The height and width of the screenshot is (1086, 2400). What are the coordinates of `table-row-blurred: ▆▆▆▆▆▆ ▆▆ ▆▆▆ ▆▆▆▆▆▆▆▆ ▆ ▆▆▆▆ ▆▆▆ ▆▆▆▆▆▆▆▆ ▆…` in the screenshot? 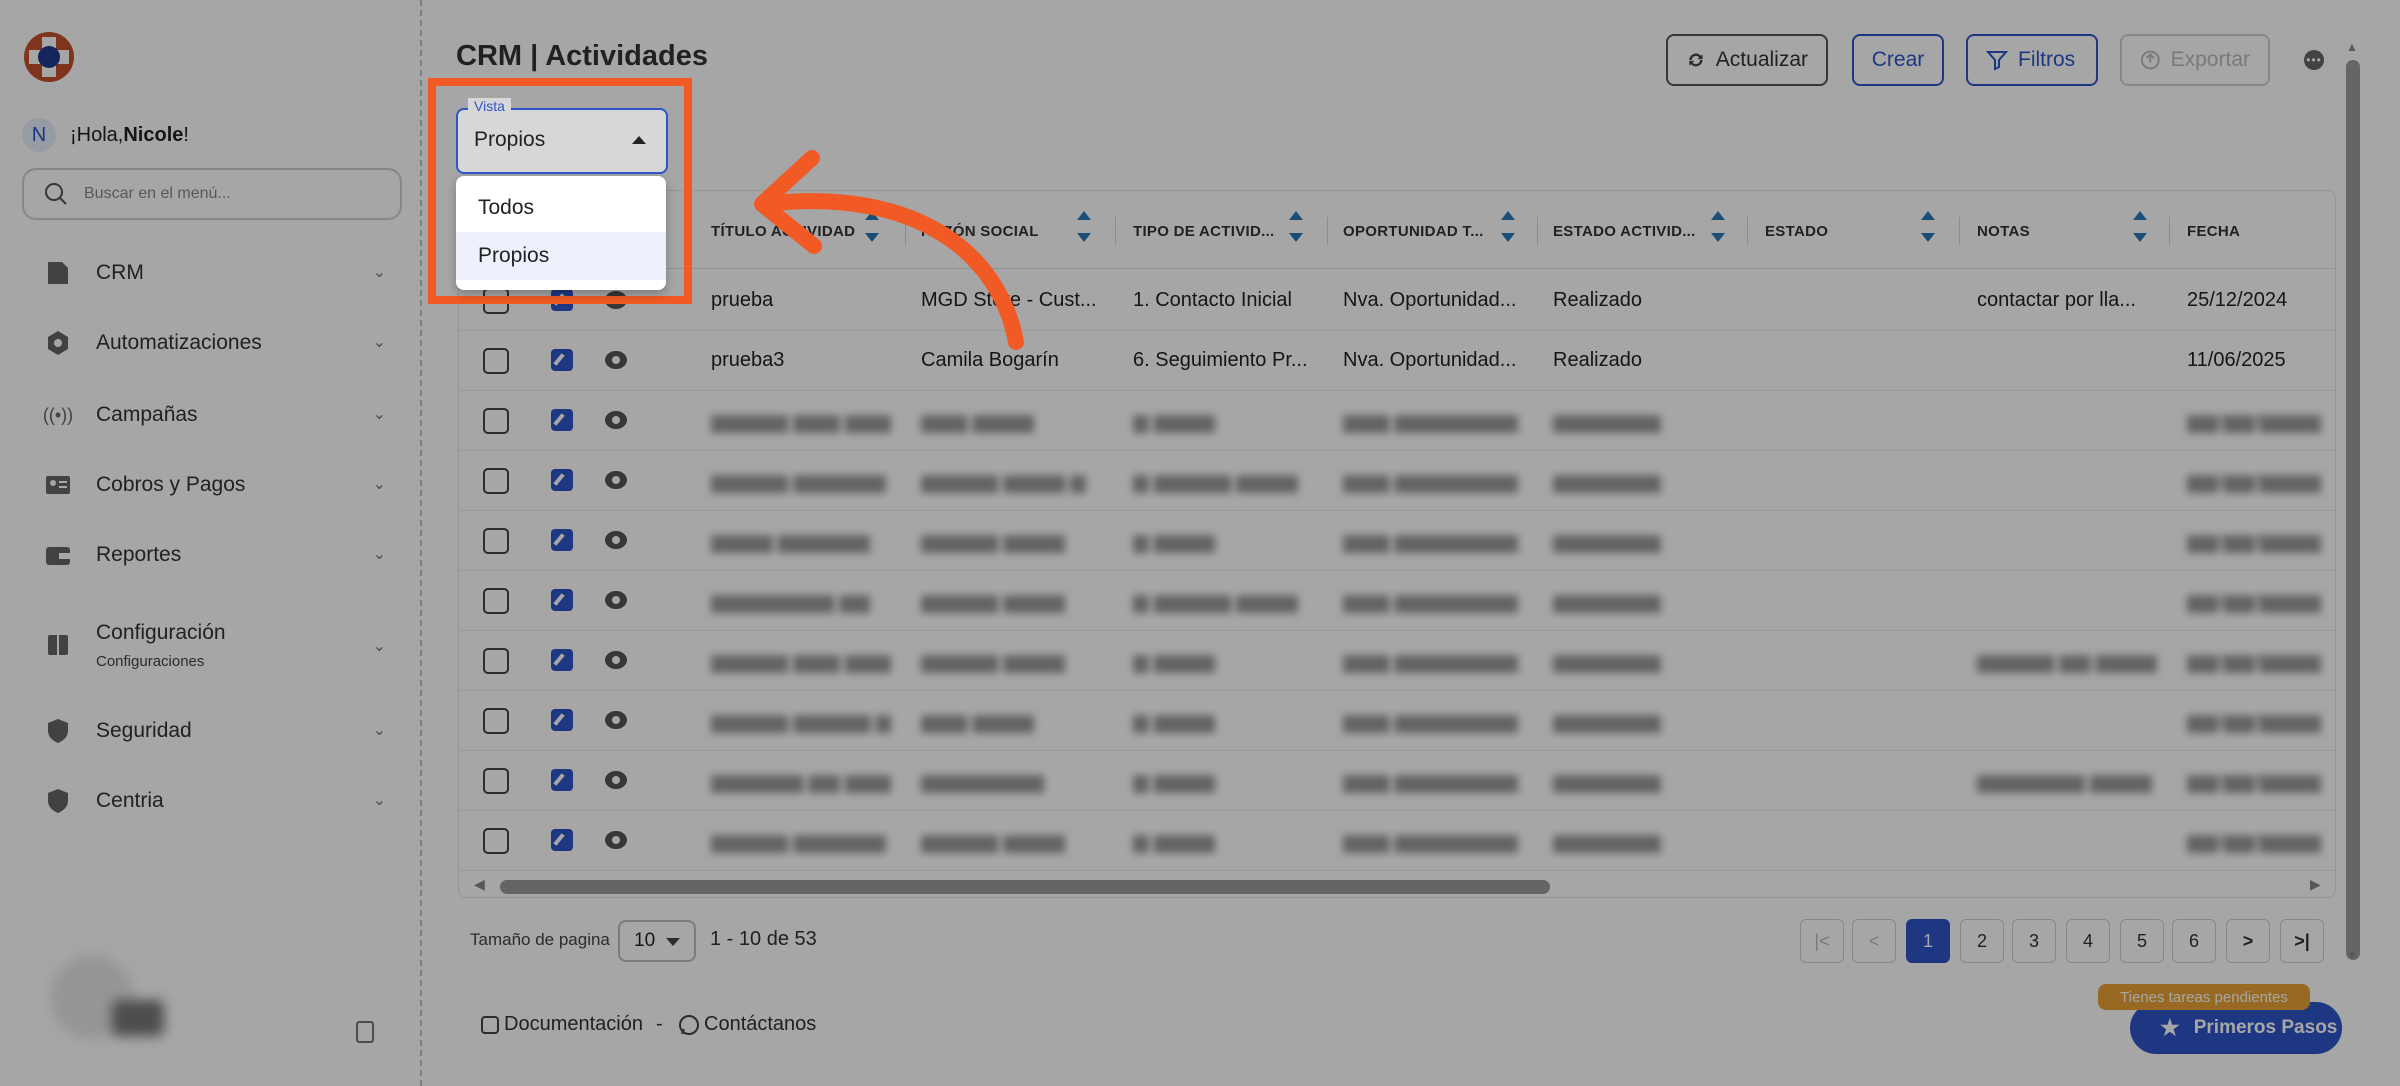 It's located at (1397, 781).